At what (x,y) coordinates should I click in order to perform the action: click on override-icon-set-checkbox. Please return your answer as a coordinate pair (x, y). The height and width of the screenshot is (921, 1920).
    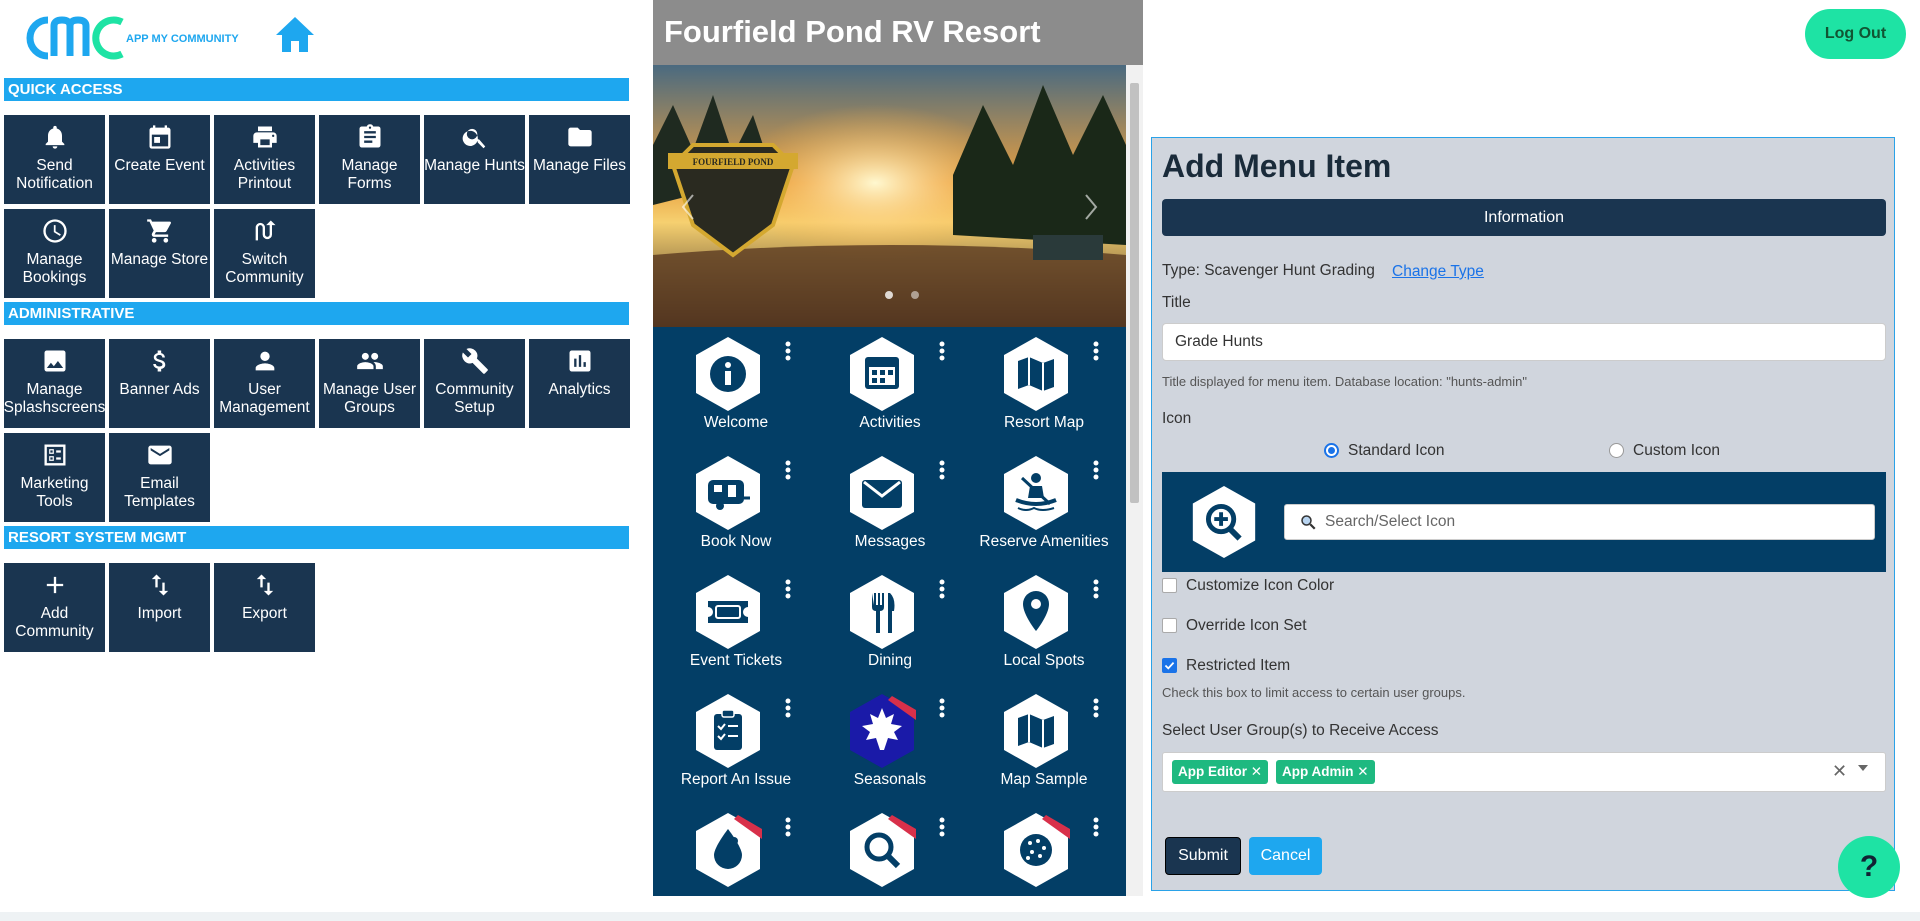
    Looking at the image, I should click on (1169, 625).